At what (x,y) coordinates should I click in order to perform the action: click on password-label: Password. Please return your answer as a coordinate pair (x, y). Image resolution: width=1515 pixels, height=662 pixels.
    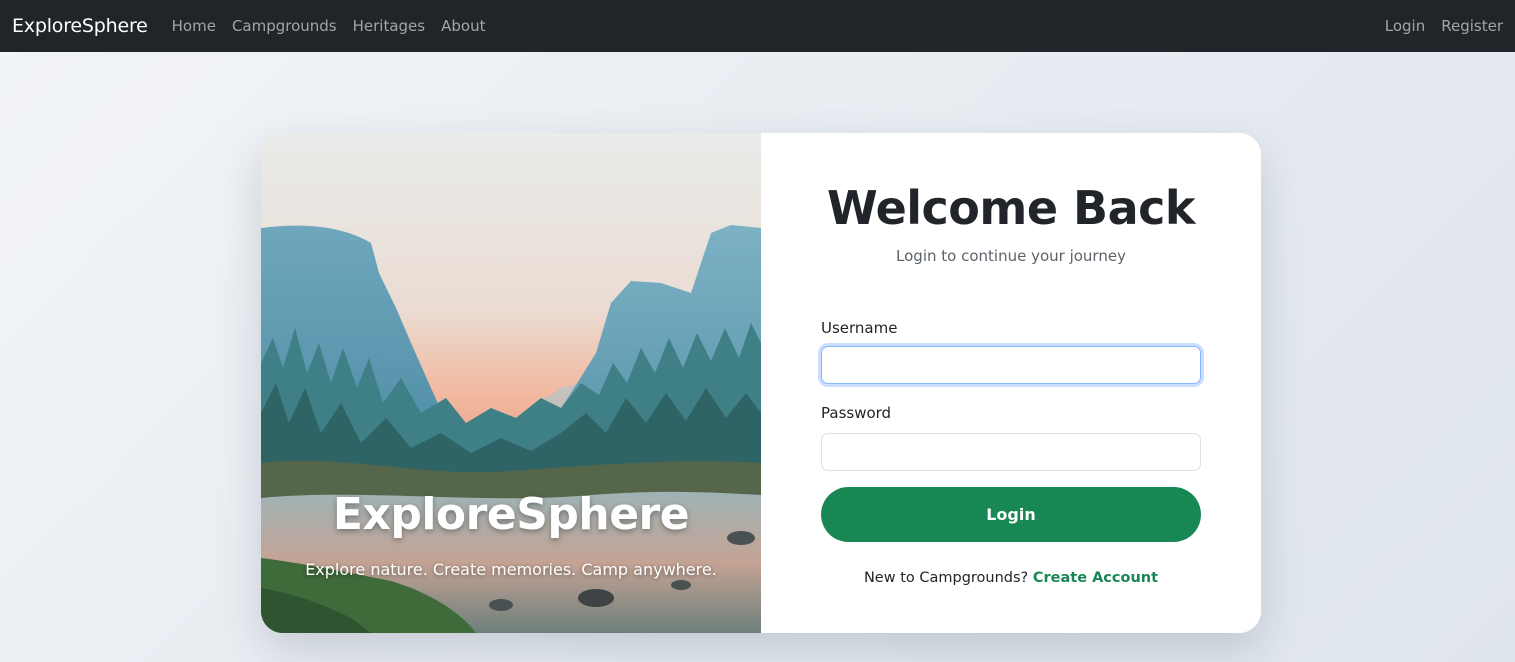
    Looking at the image, I should click on (856, 413).